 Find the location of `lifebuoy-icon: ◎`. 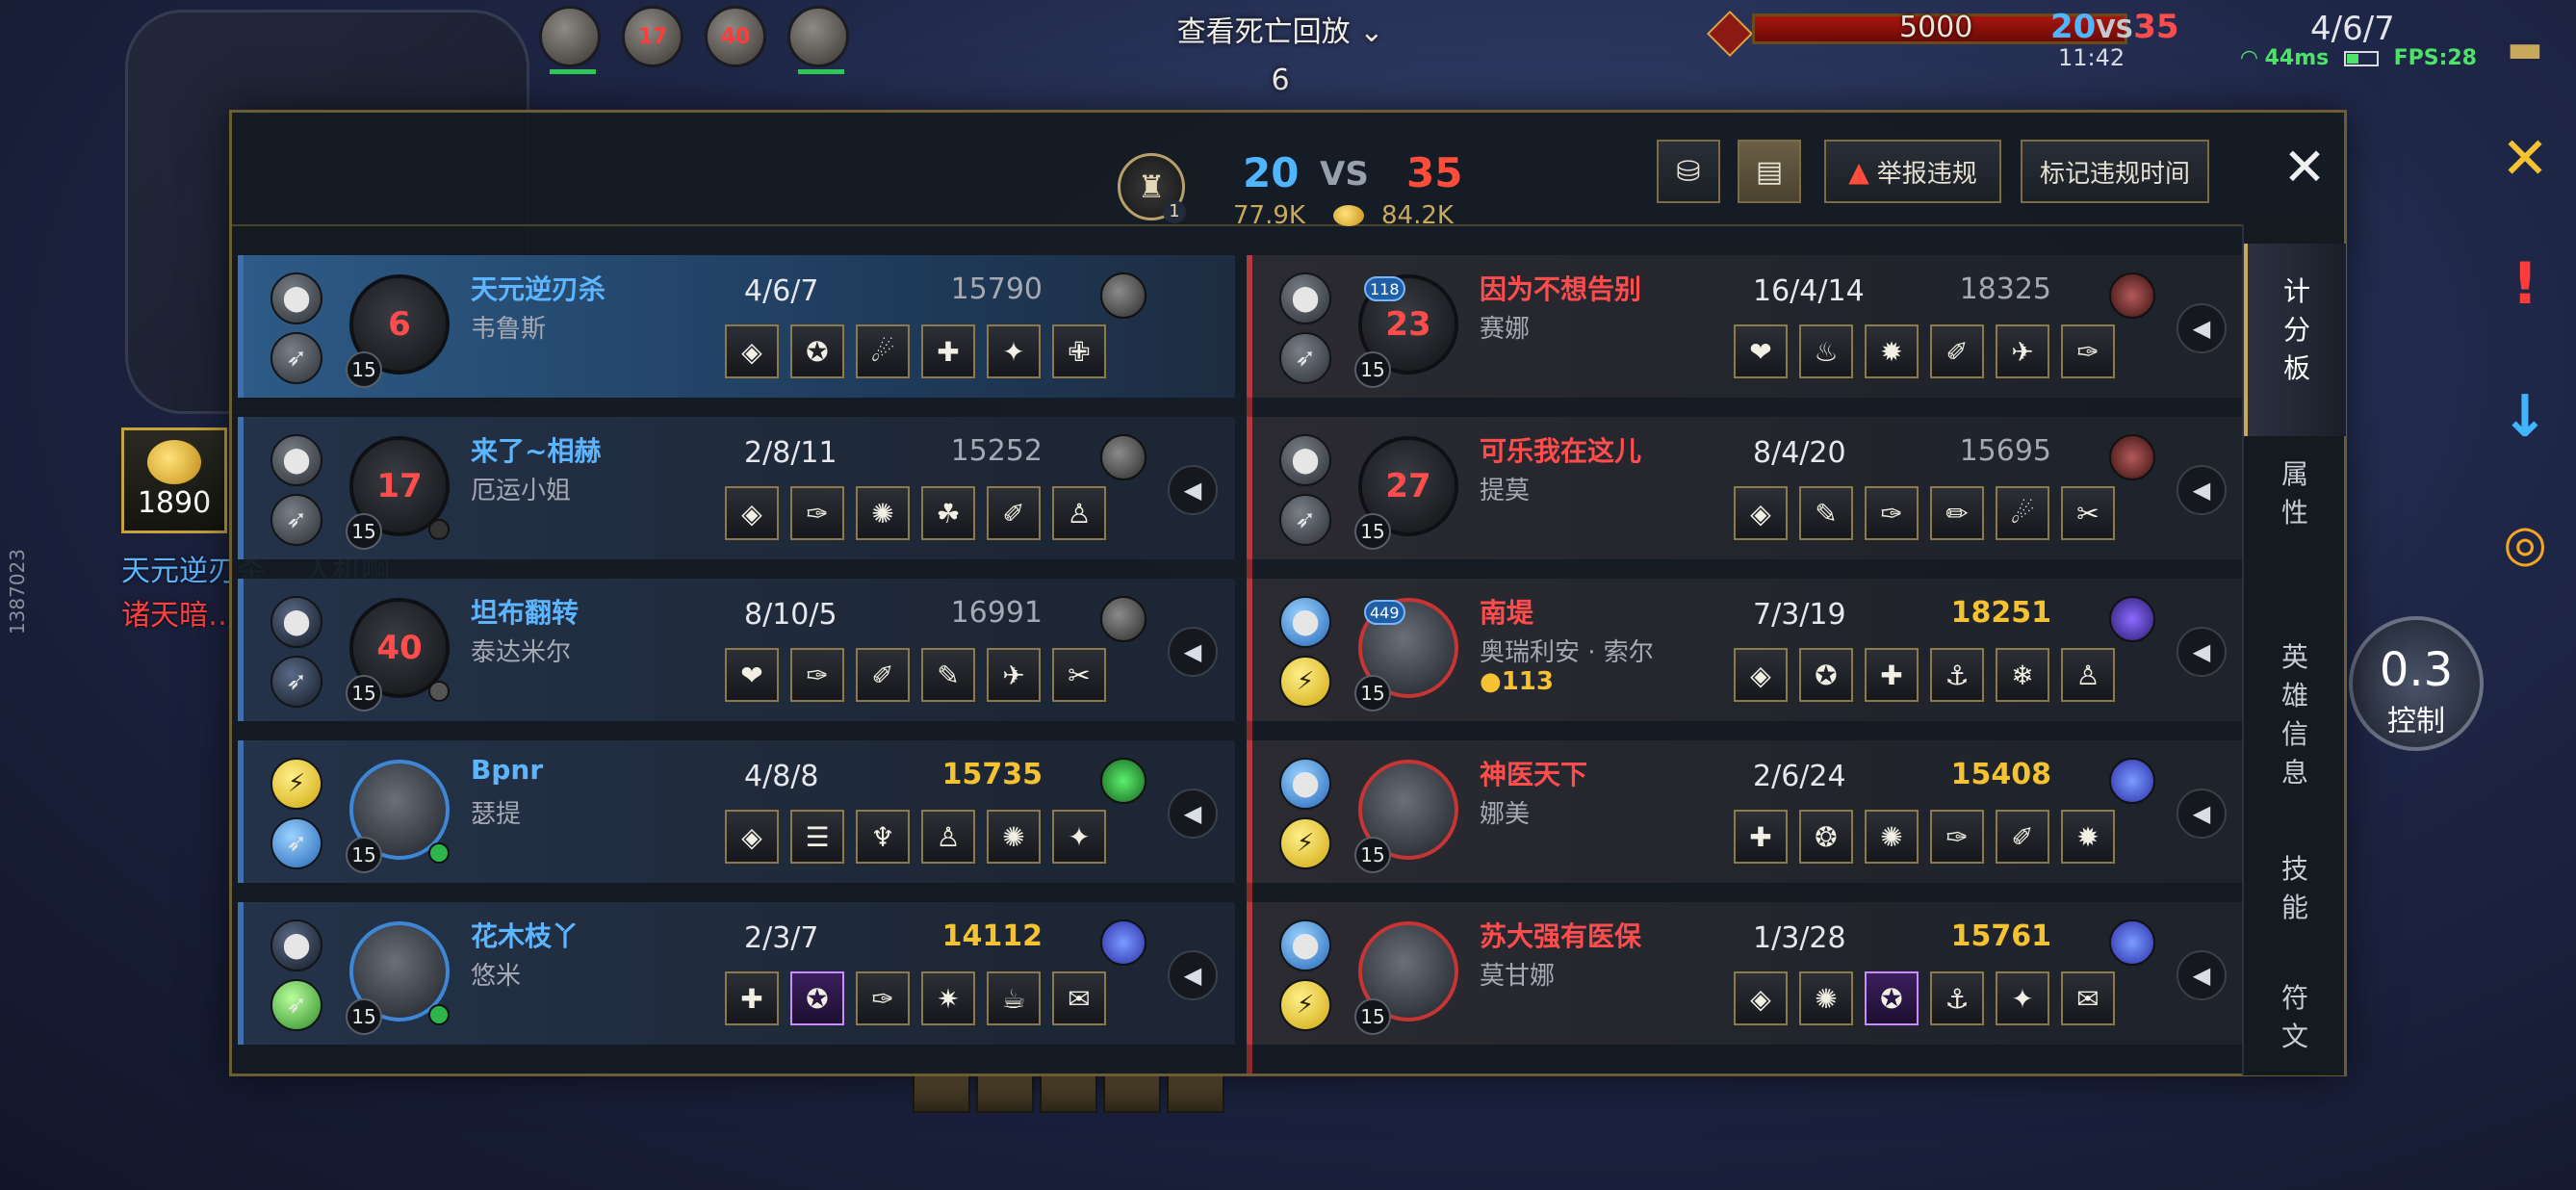

lifebuoy-icon: ◎ is located at coordinates (2525, 544).